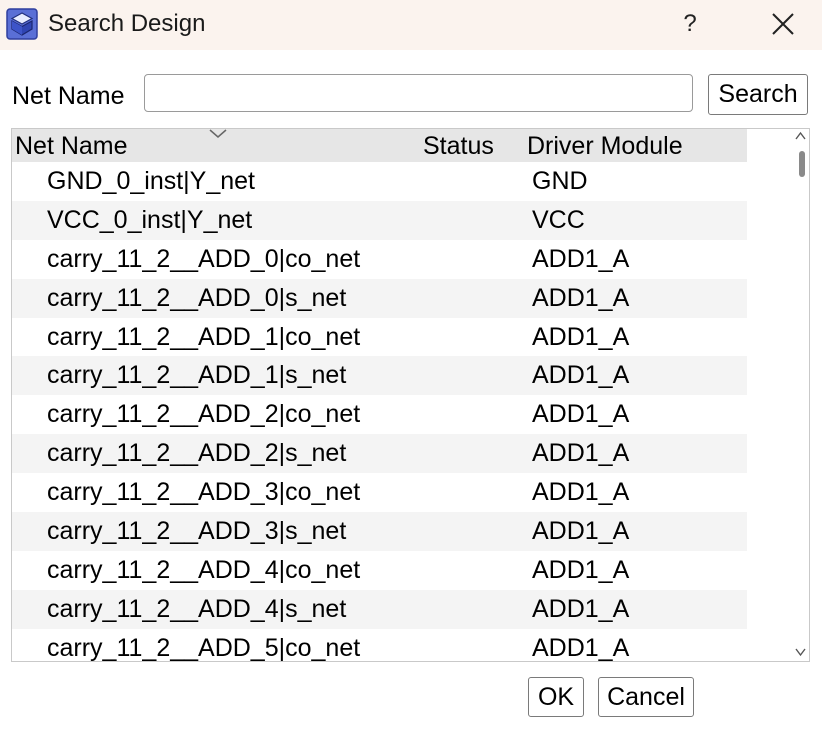  What do you see at coordinates (418, 93) in the screenshot?
I see `net-name-input` at bounding box center [418, 93].